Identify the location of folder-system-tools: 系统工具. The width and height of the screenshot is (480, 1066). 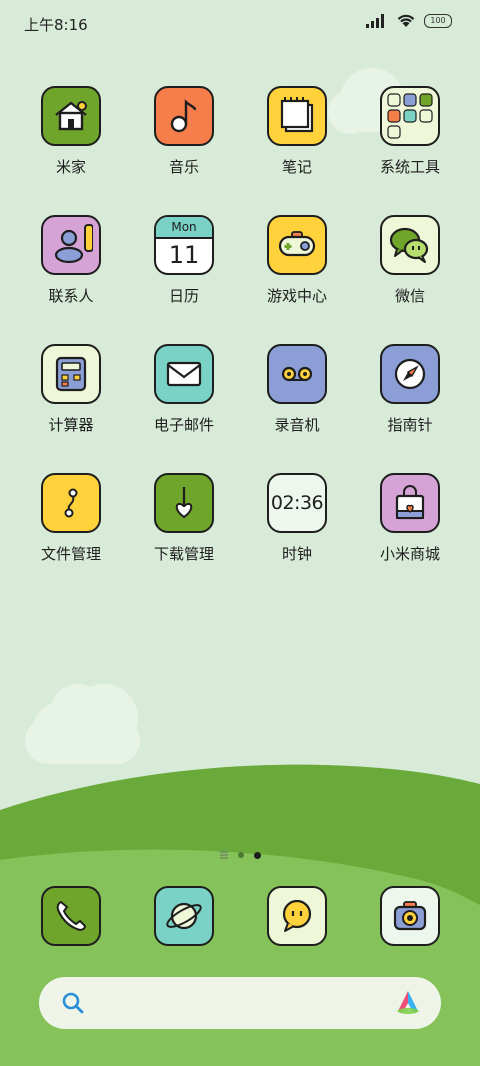
(410, 131).